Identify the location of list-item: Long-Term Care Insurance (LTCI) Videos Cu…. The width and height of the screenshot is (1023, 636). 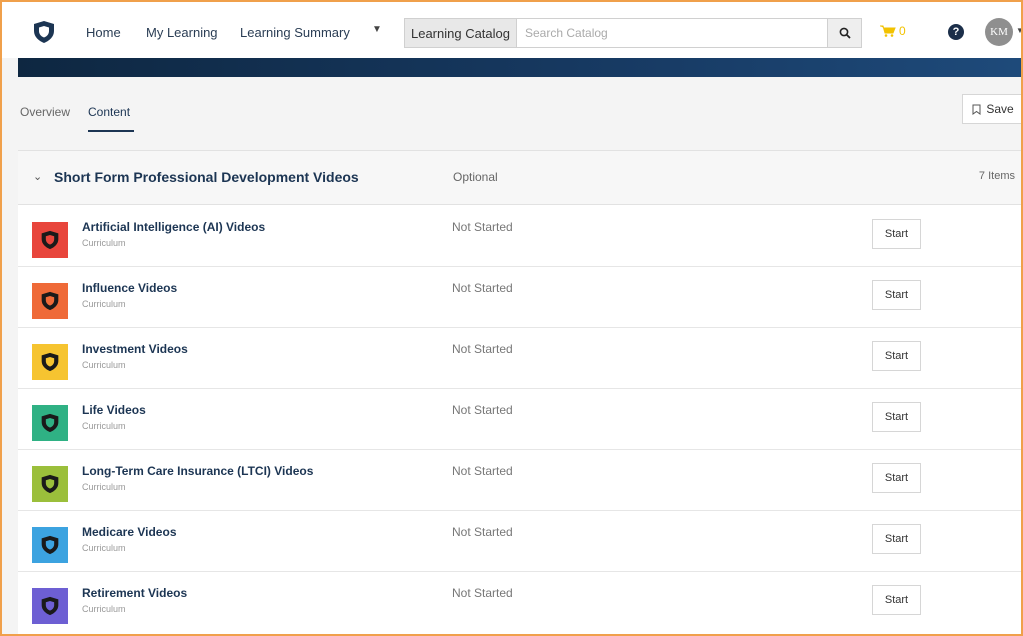
(519, 480).